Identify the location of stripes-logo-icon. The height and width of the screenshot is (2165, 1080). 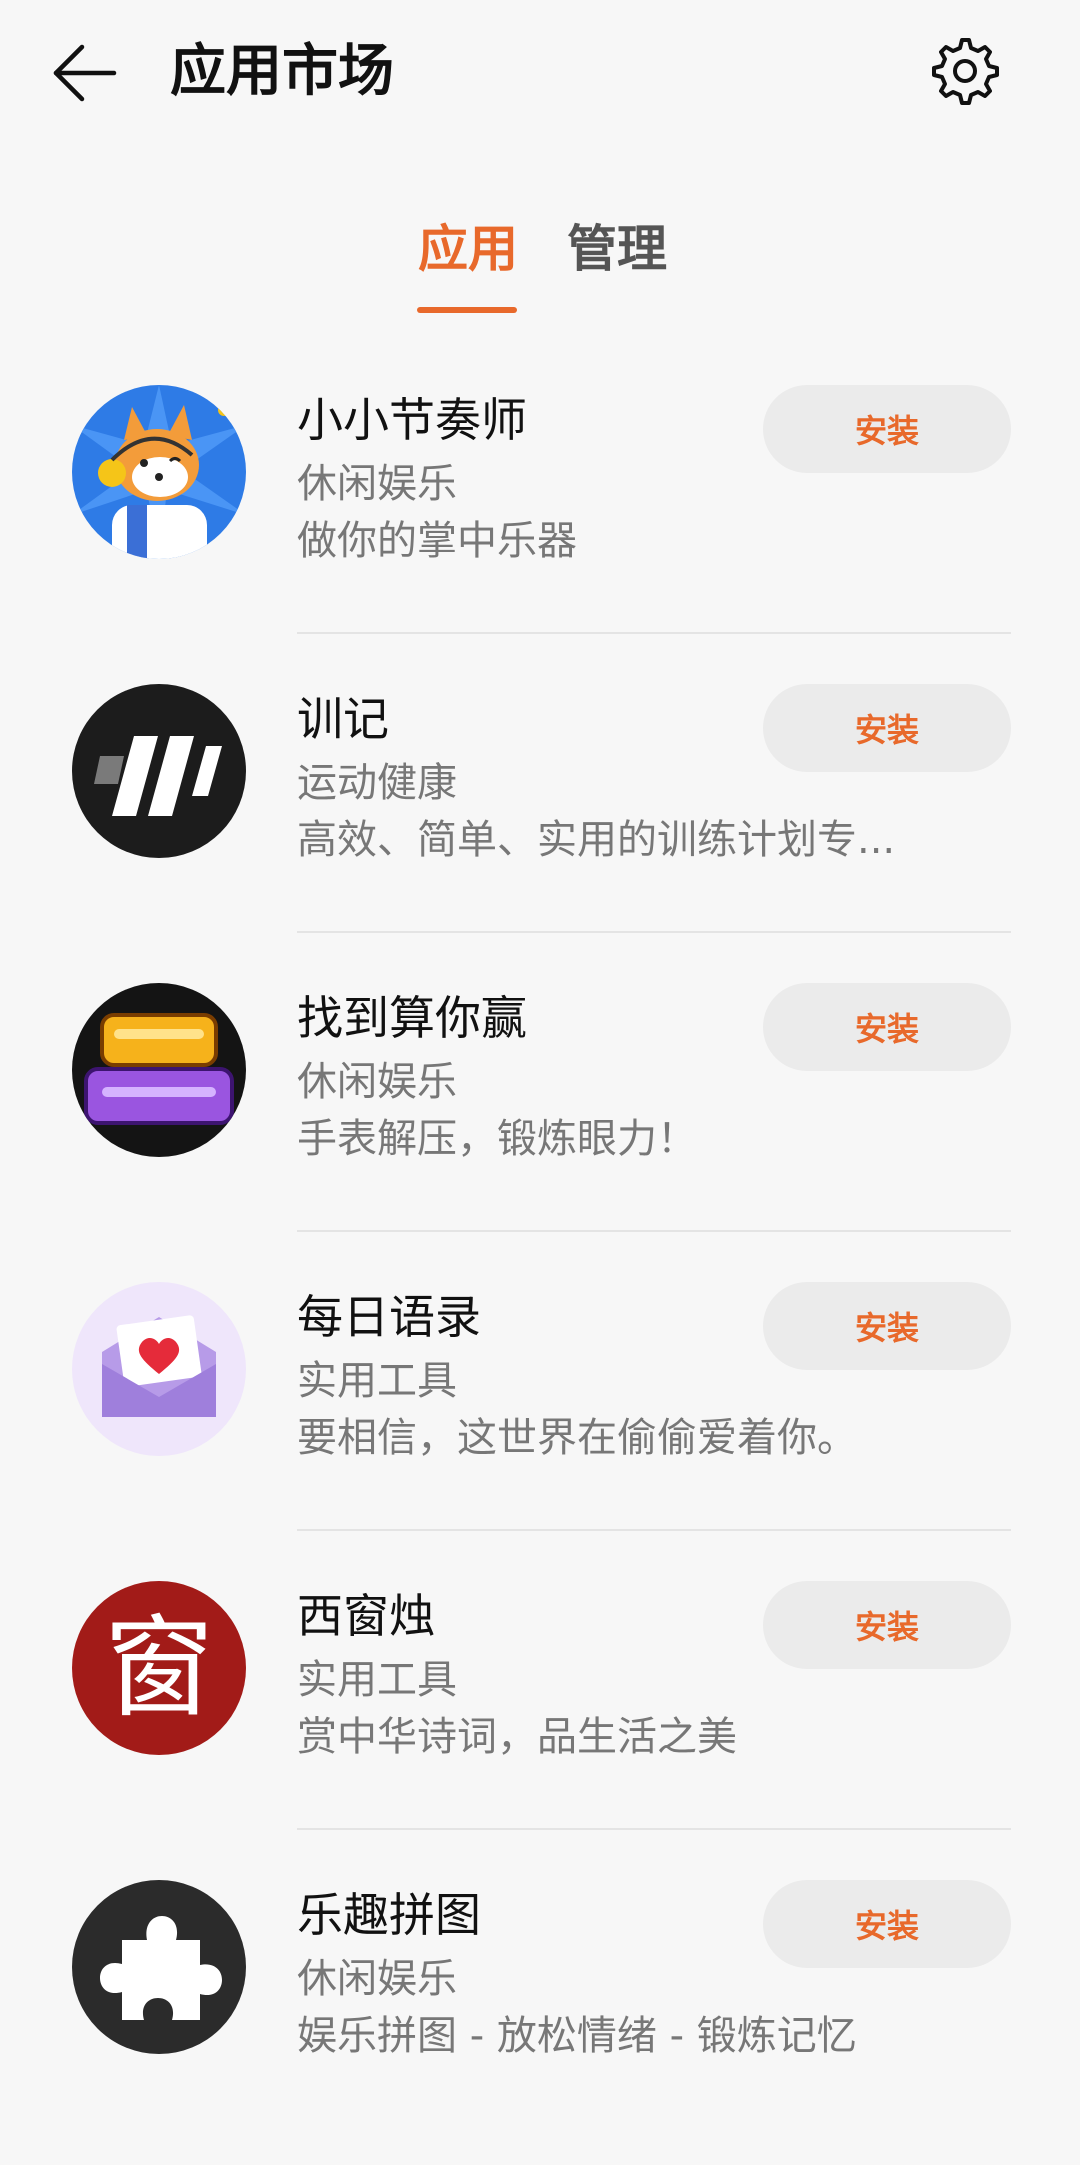
(159, 771).